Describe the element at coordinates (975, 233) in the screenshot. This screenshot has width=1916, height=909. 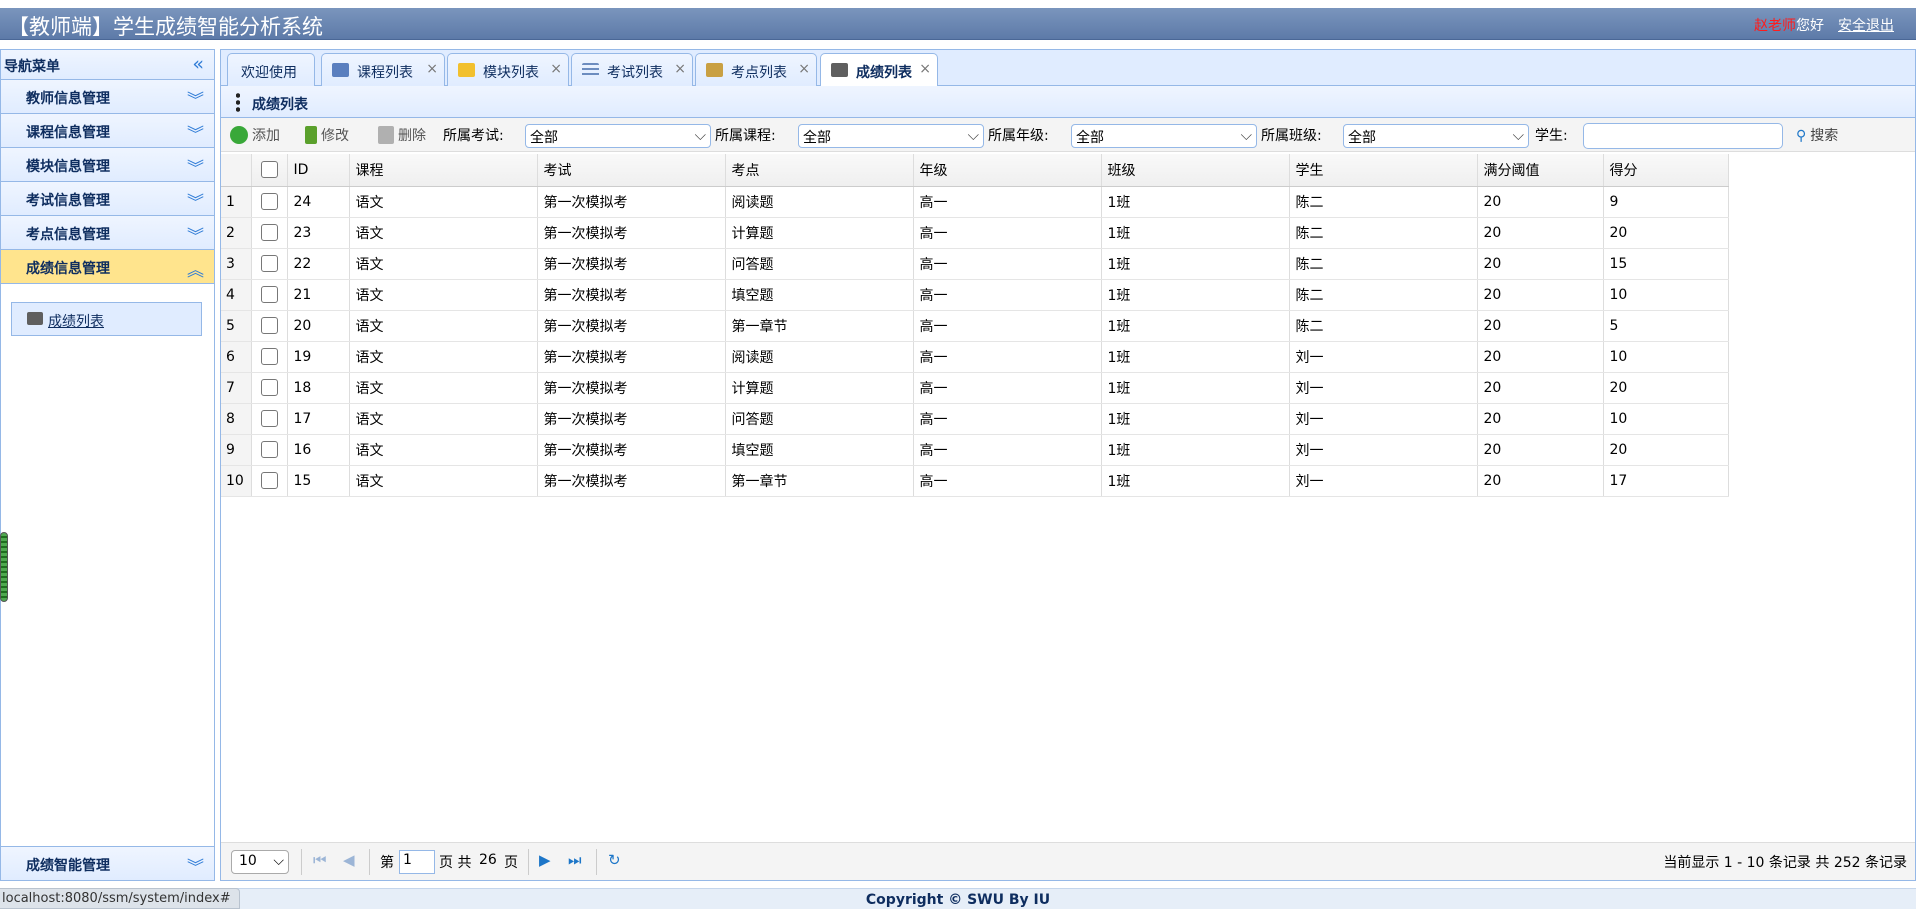
I see `table-row: 2 23 语文 第一次模拟考 计算题 高一 1班 陈二 20 20` at that location.